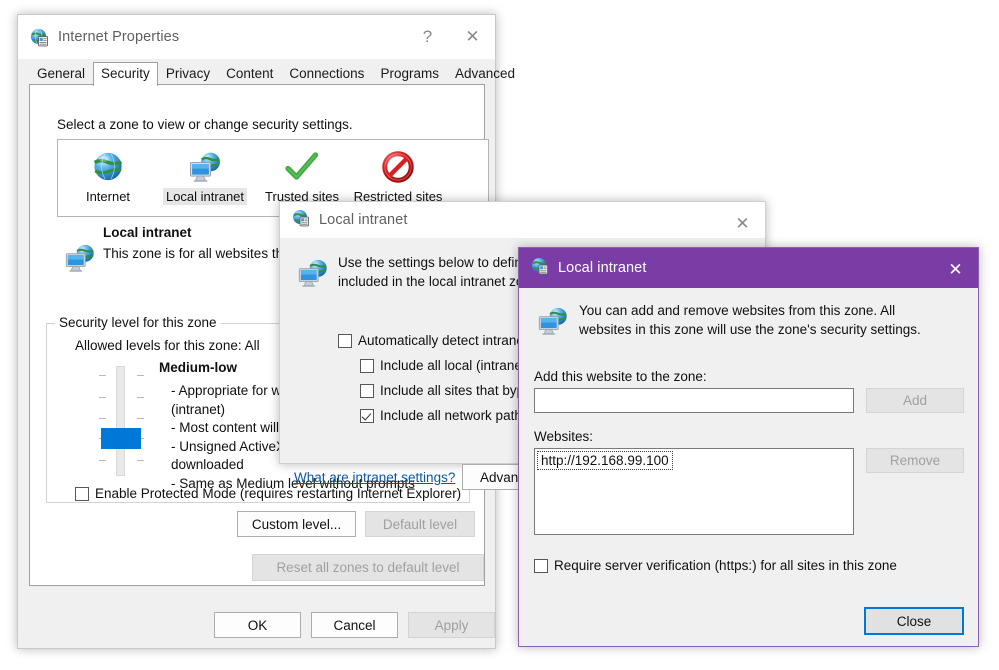  Describe the element at coordinates (374, 477) in the screenshot. I see `intranet-settings-help-link: What are intranet settings?` at that location.